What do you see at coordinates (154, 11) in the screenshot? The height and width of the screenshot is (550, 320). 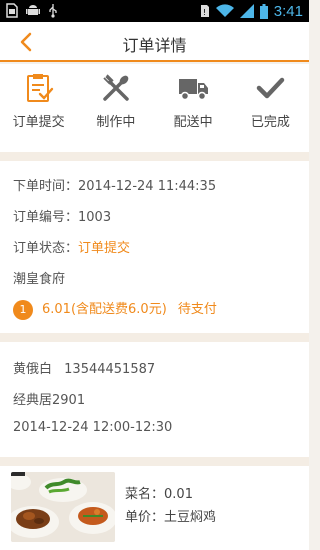 I see `status-bar: ! 3:41` at bounding box center [154, 11].